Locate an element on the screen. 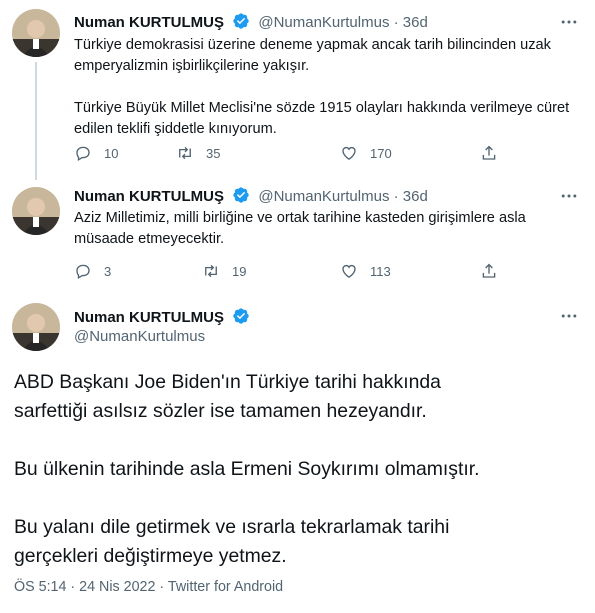 The image size is (595, 613). author-name-row: Numan KURTULMUŞ is located at coordinates (164, 316).